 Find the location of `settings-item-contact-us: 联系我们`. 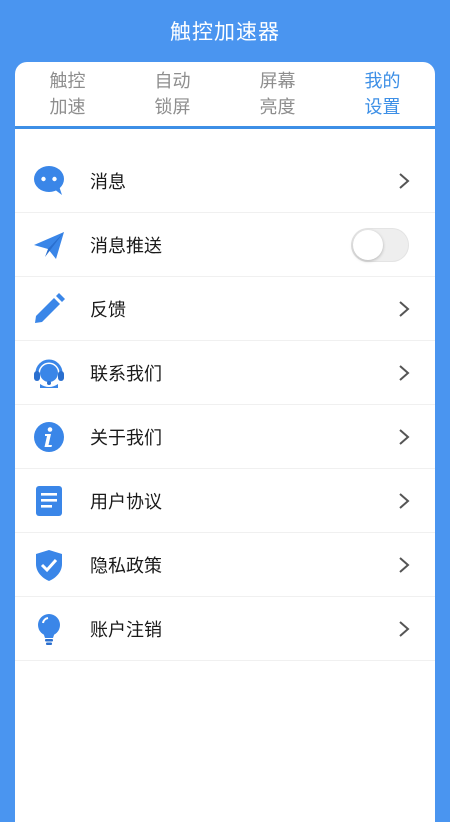

settings-item-contact-us: 联系我们 is located at coordinates (225, 373).